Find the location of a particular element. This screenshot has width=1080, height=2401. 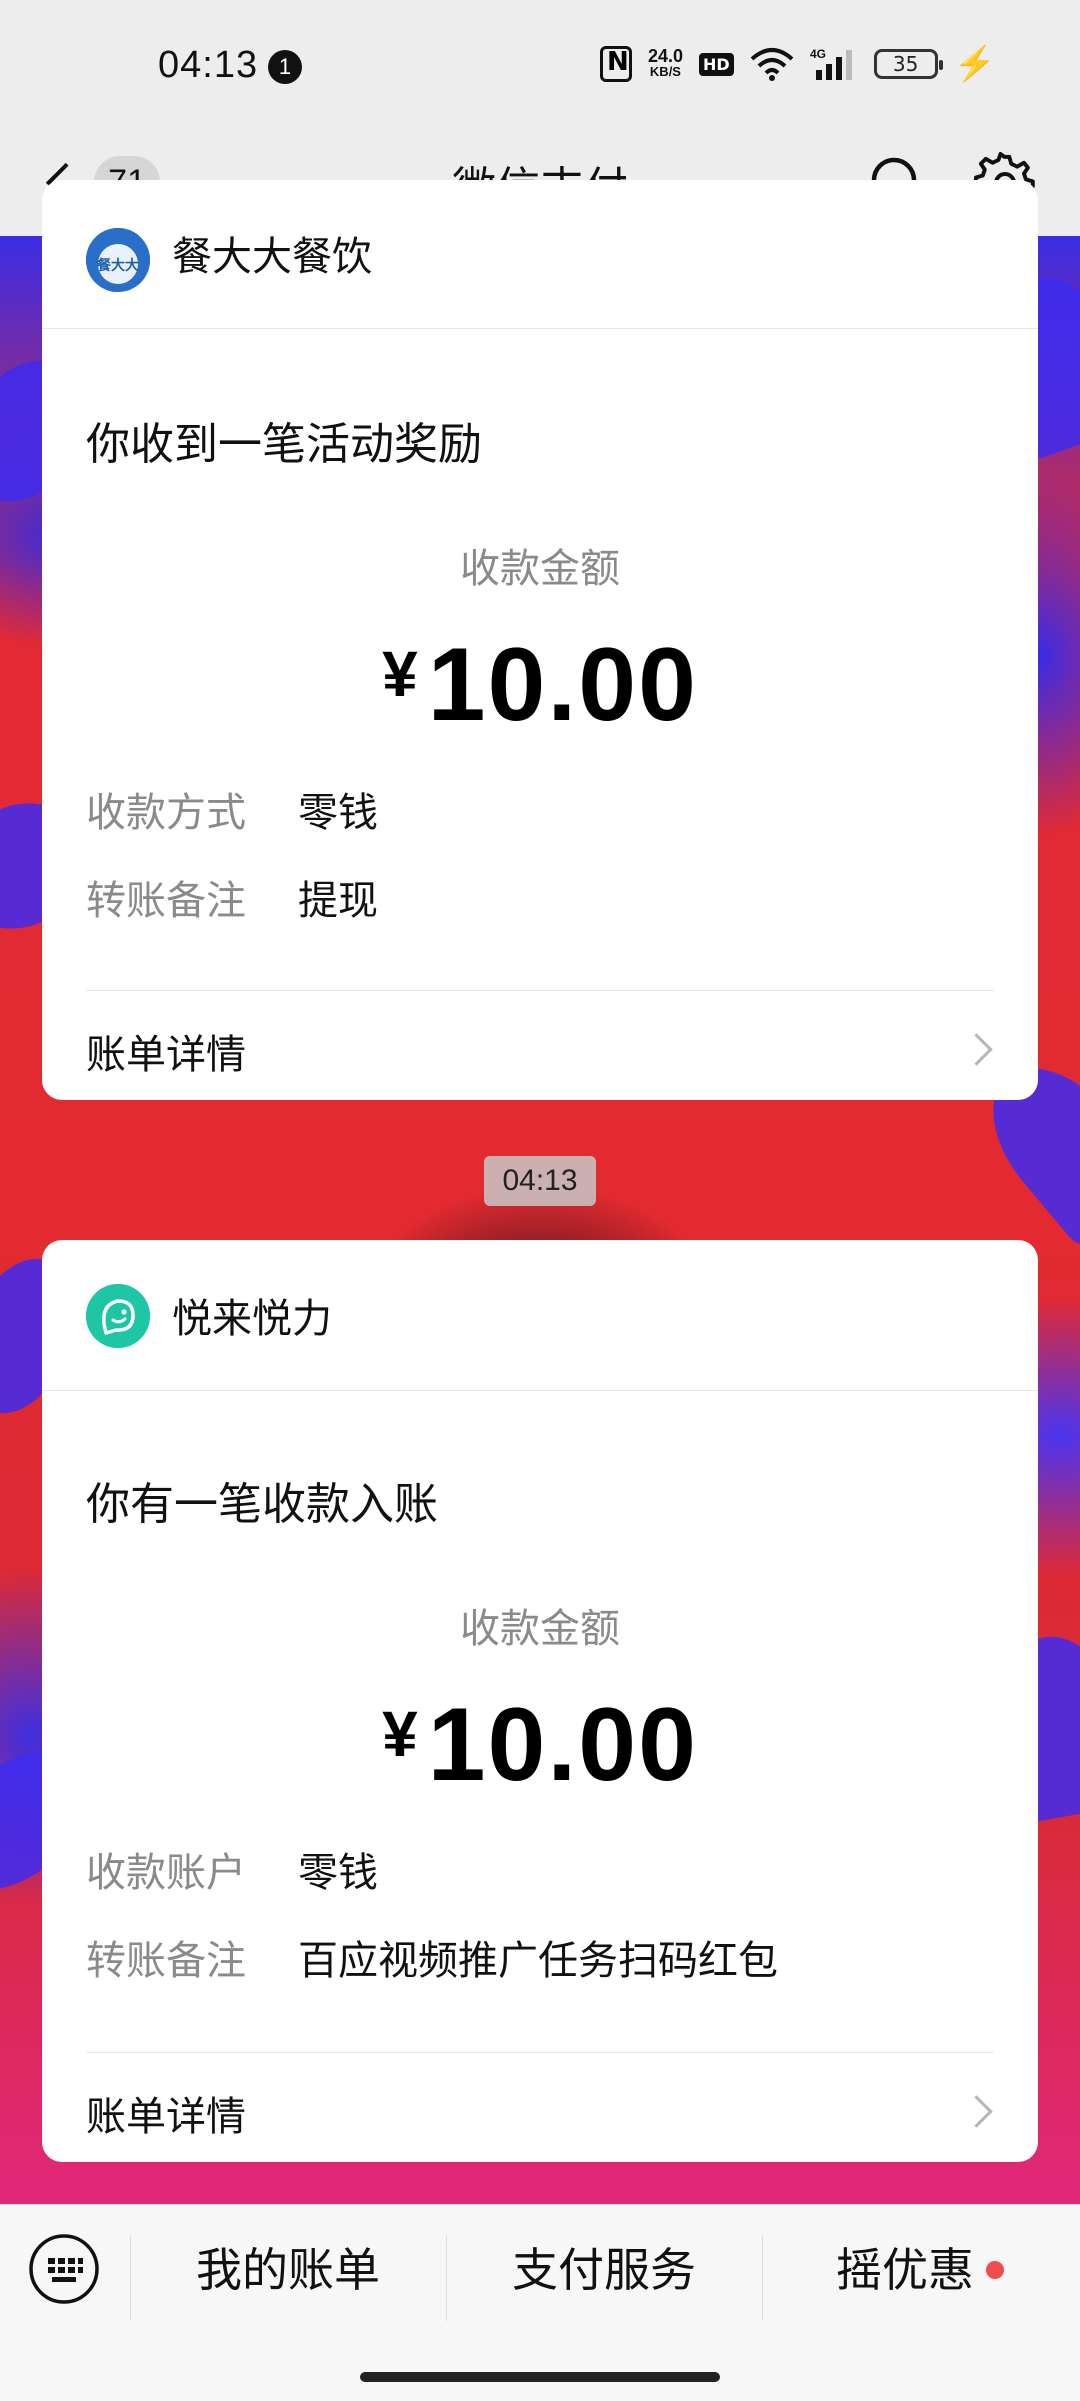

battery-indicator: 35 is located at coordinates (908, 64).